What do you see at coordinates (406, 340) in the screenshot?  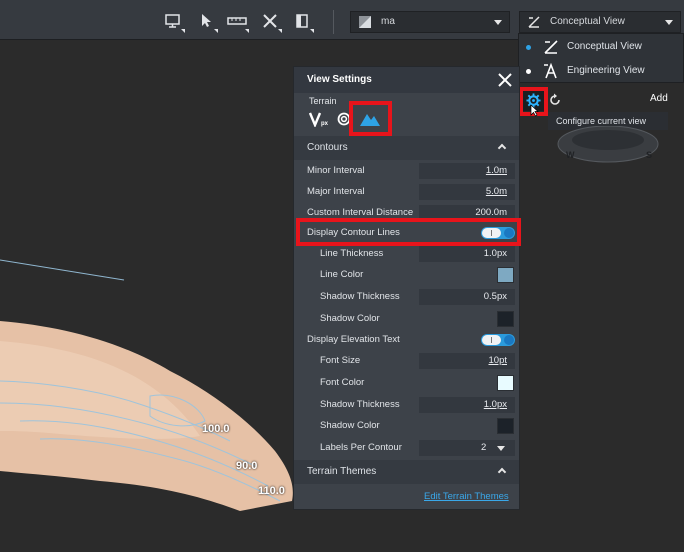 I see `display-elevation-text-row: Display Elevation Text` at bounding box center [406, 340].